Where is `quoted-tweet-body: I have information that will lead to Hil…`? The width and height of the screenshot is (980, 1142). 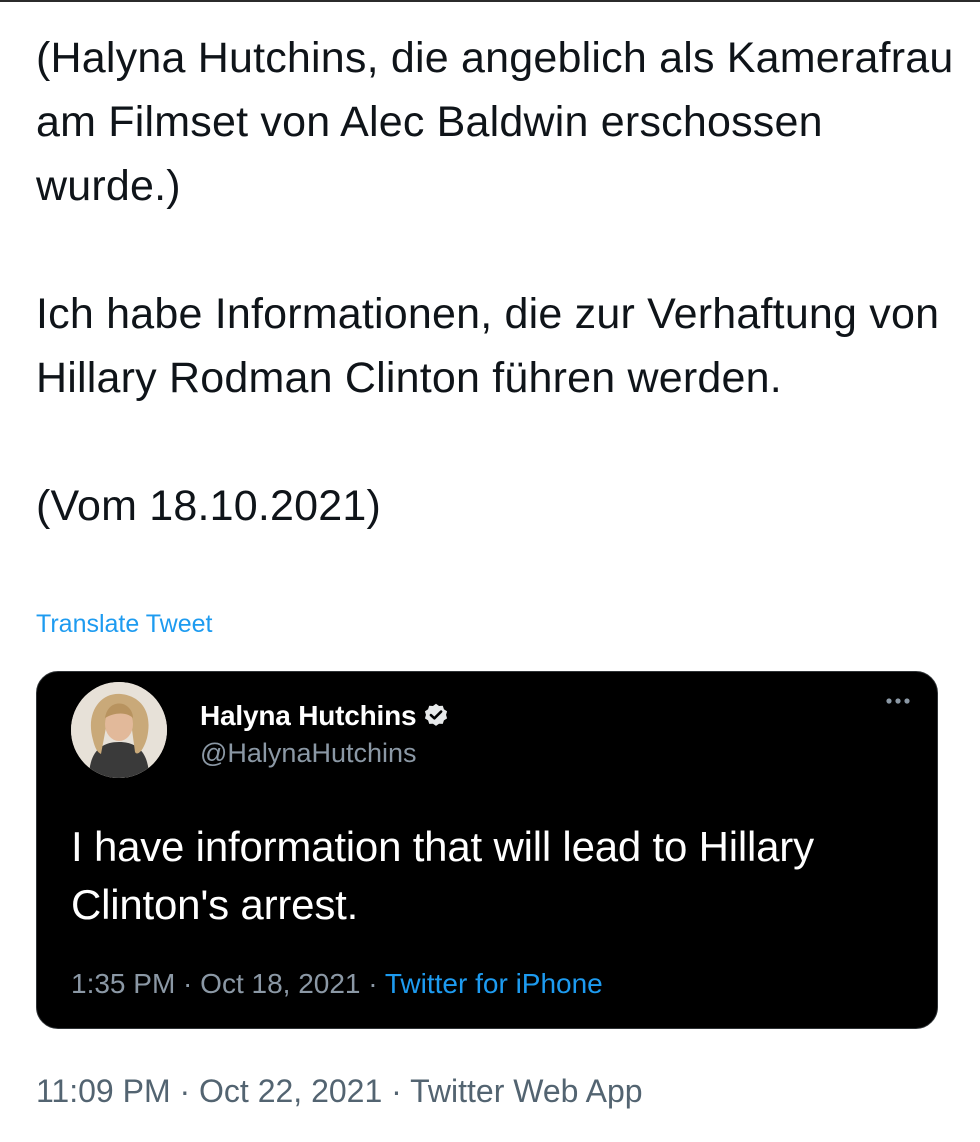 quoted-tweet-body: I have information that will lead to Hil… is located at coordinates (442, 875).